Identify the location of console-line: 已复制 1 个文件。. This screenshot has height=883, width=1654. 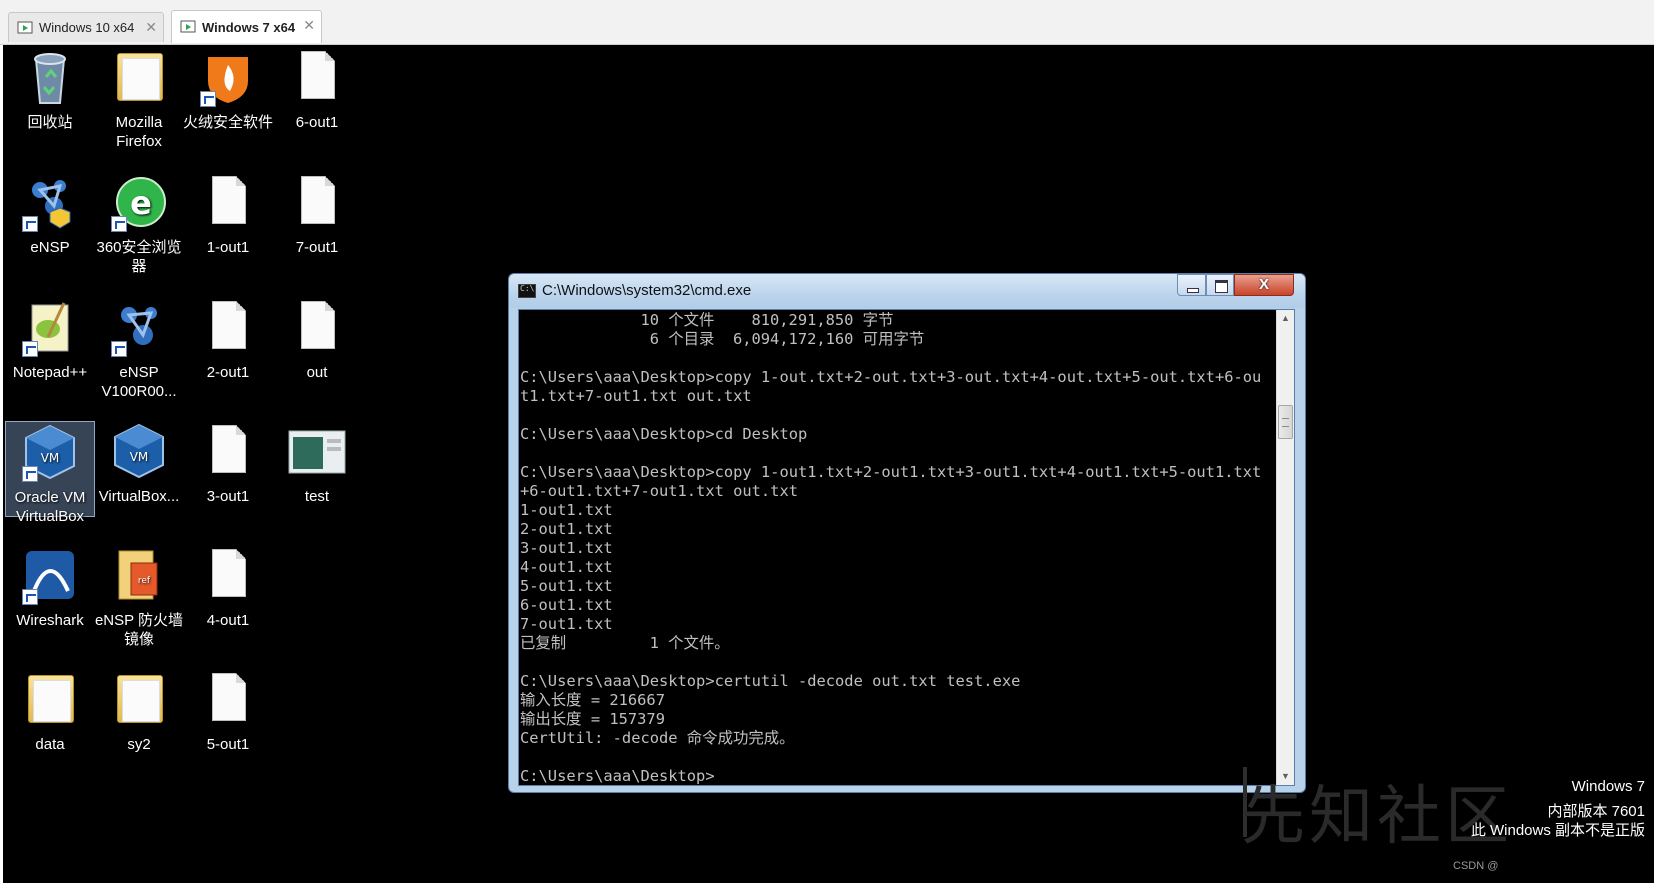
(625, 643).